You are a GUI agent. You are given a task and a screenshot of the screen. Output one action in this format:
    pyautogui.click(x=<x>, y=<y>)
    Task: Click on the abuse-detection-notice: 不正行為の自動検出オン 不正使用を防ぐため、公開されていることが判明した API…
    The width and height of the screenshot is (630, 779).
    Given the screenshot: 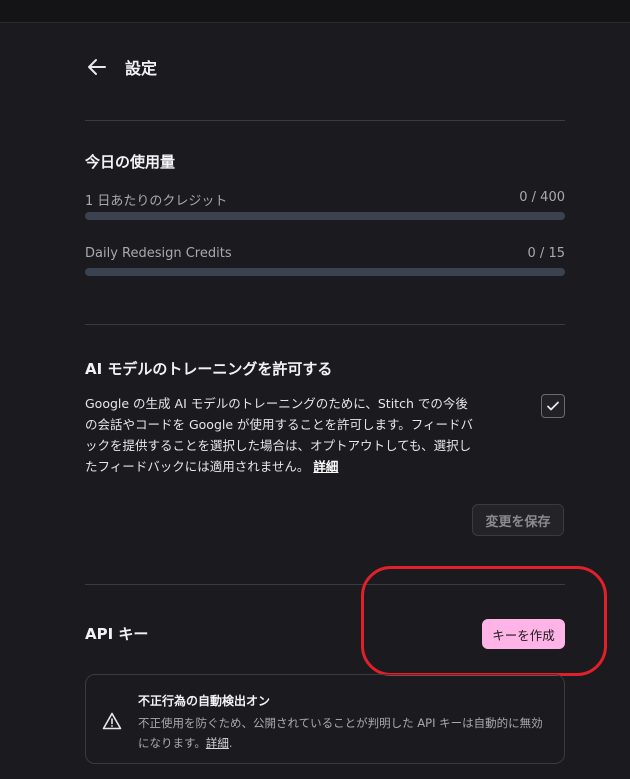 What is the action you would take?
    pyautogui.click(x=325, y=719)
    